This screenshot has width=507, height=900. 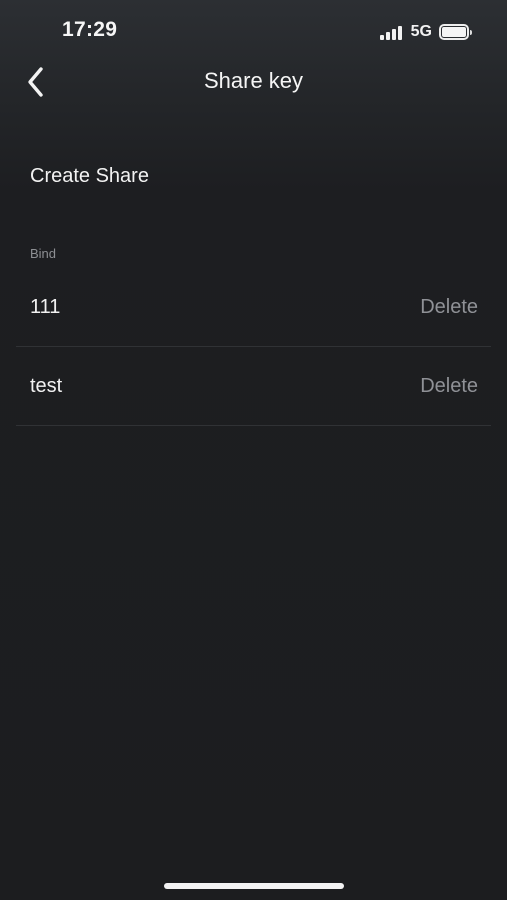 What do you see at coordinates (89, 176) in the screenshot?
I see `create-share-button: Create Share` at bounding box center [89, 176].